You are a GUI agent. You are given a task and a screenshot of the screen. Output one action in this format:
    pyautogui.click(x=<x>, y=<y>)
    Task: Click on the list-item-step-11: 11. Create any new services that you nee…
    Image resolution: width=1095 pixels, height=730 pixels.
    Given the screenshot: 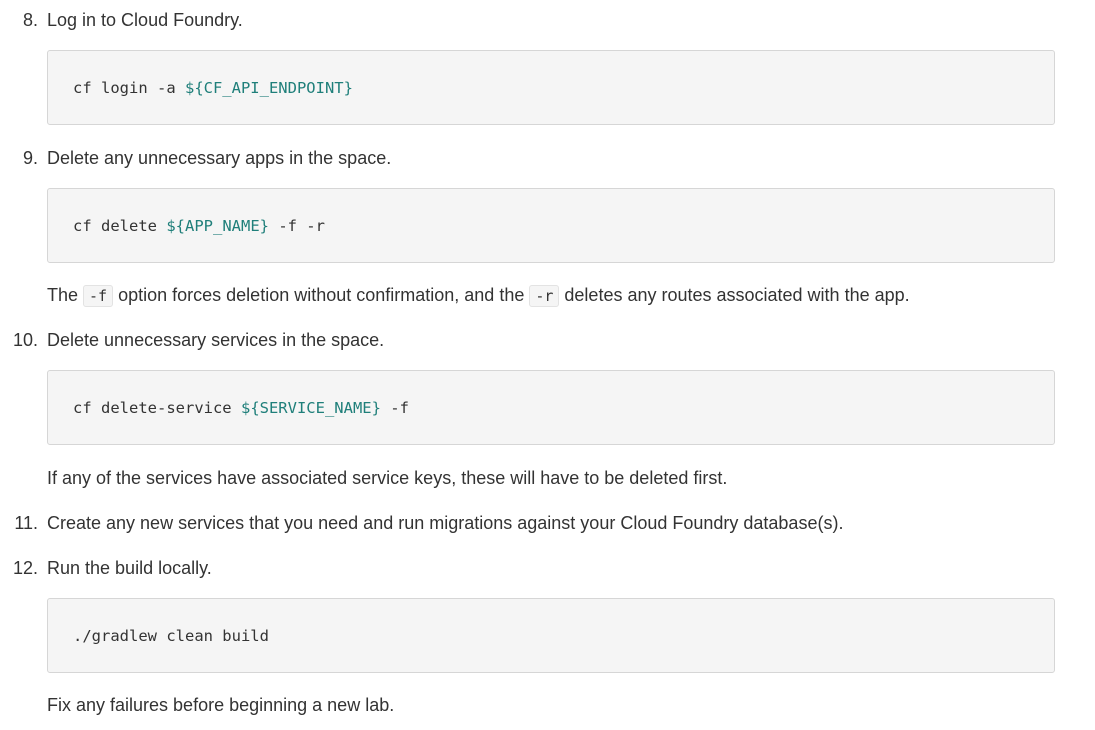 What is the action you would take?
    pyautogui.click(x=547, y=523)
    